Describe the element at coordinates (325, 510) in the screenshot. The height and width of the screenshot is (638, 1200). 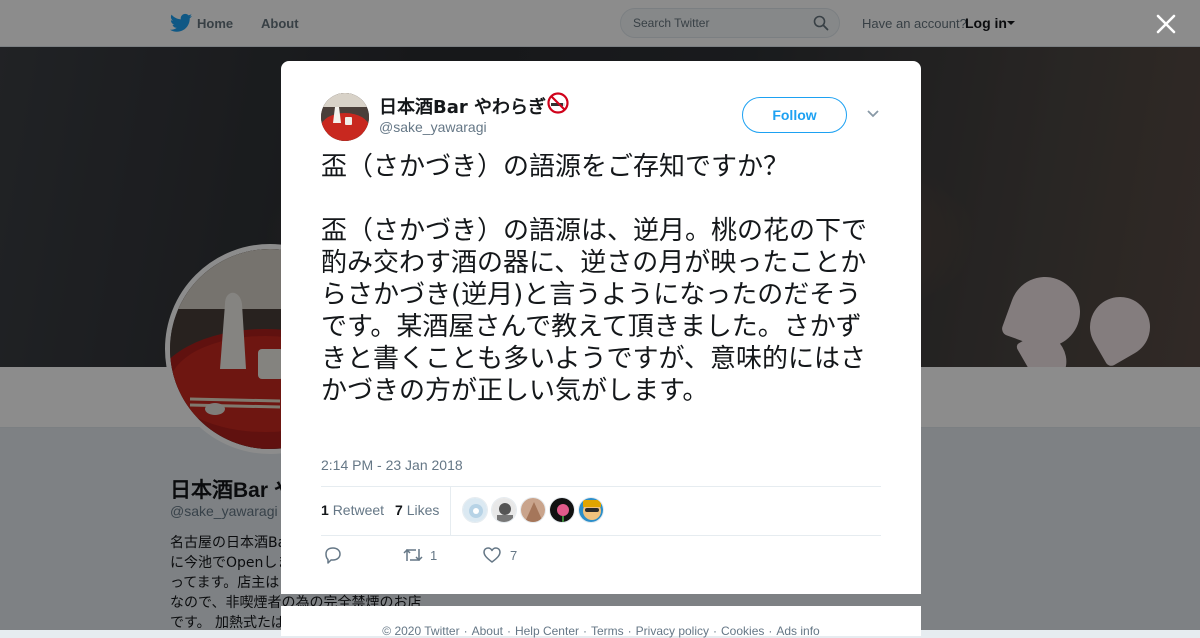
I see `retweet-count: 1` at that location.